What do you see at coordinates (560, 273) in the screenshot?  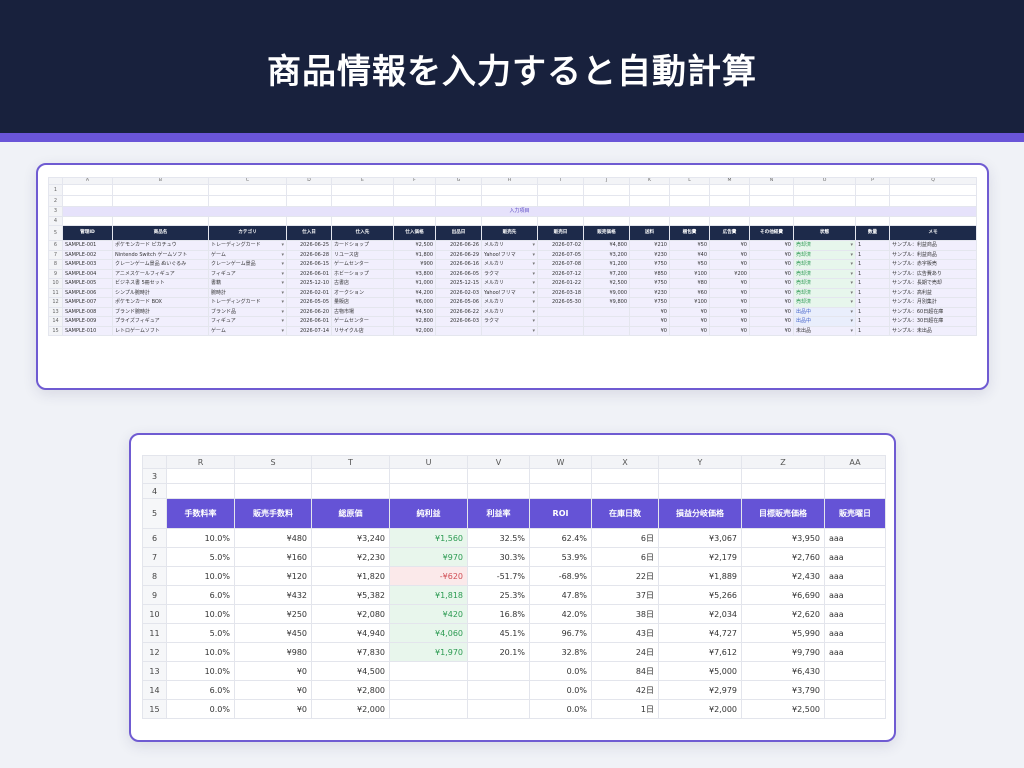 I see `data-cell: 2026-07-12` at bounding box center [560, 273].